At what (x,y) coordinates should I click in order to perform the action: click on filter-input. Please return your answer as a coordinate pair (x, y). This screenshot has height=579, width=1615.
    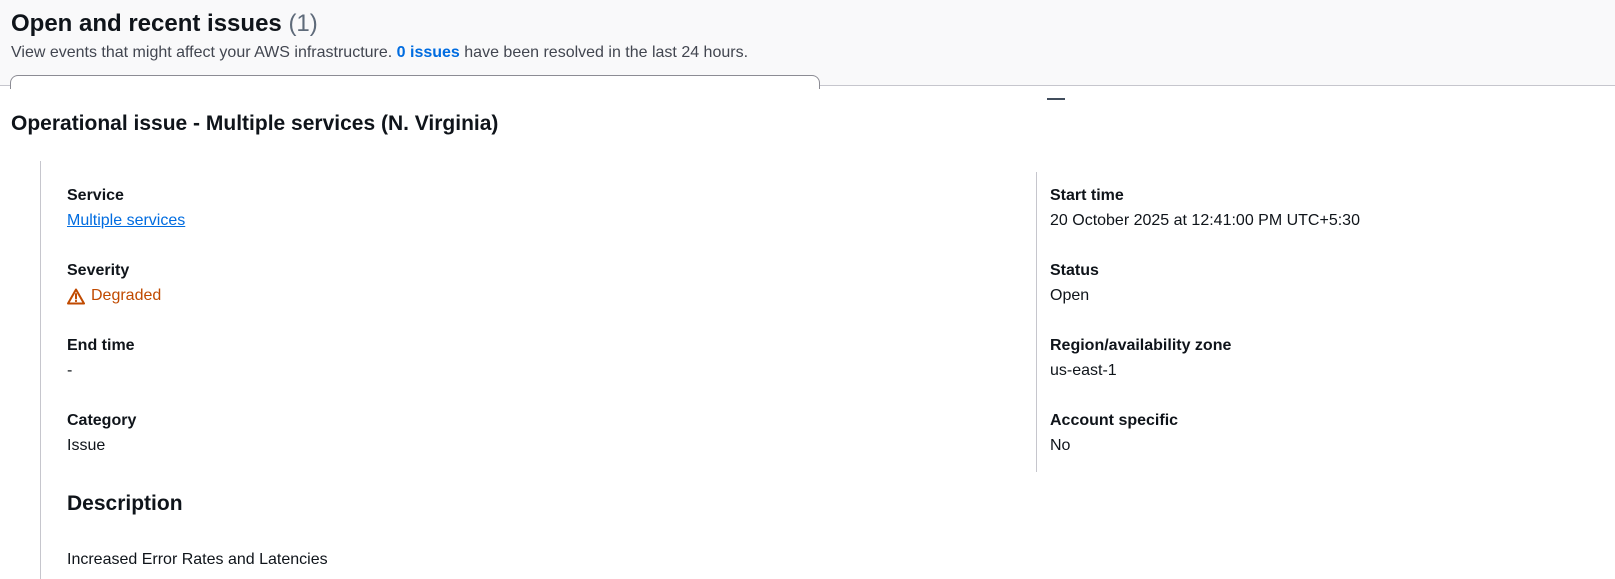
    Looking at the image, I should click on (415, 82).